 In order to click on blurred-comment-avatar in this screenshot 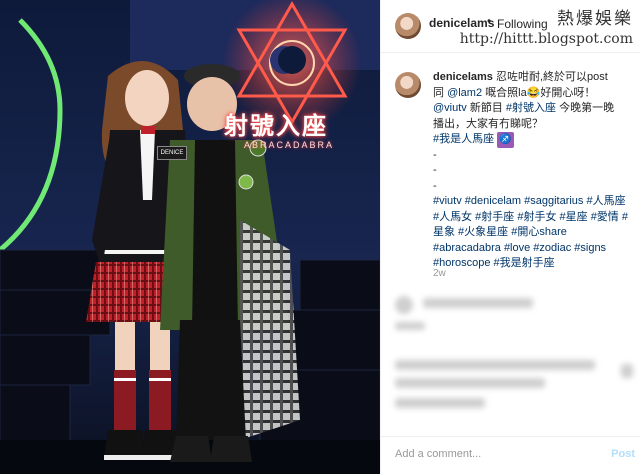, I will do `click(404, 305)`.